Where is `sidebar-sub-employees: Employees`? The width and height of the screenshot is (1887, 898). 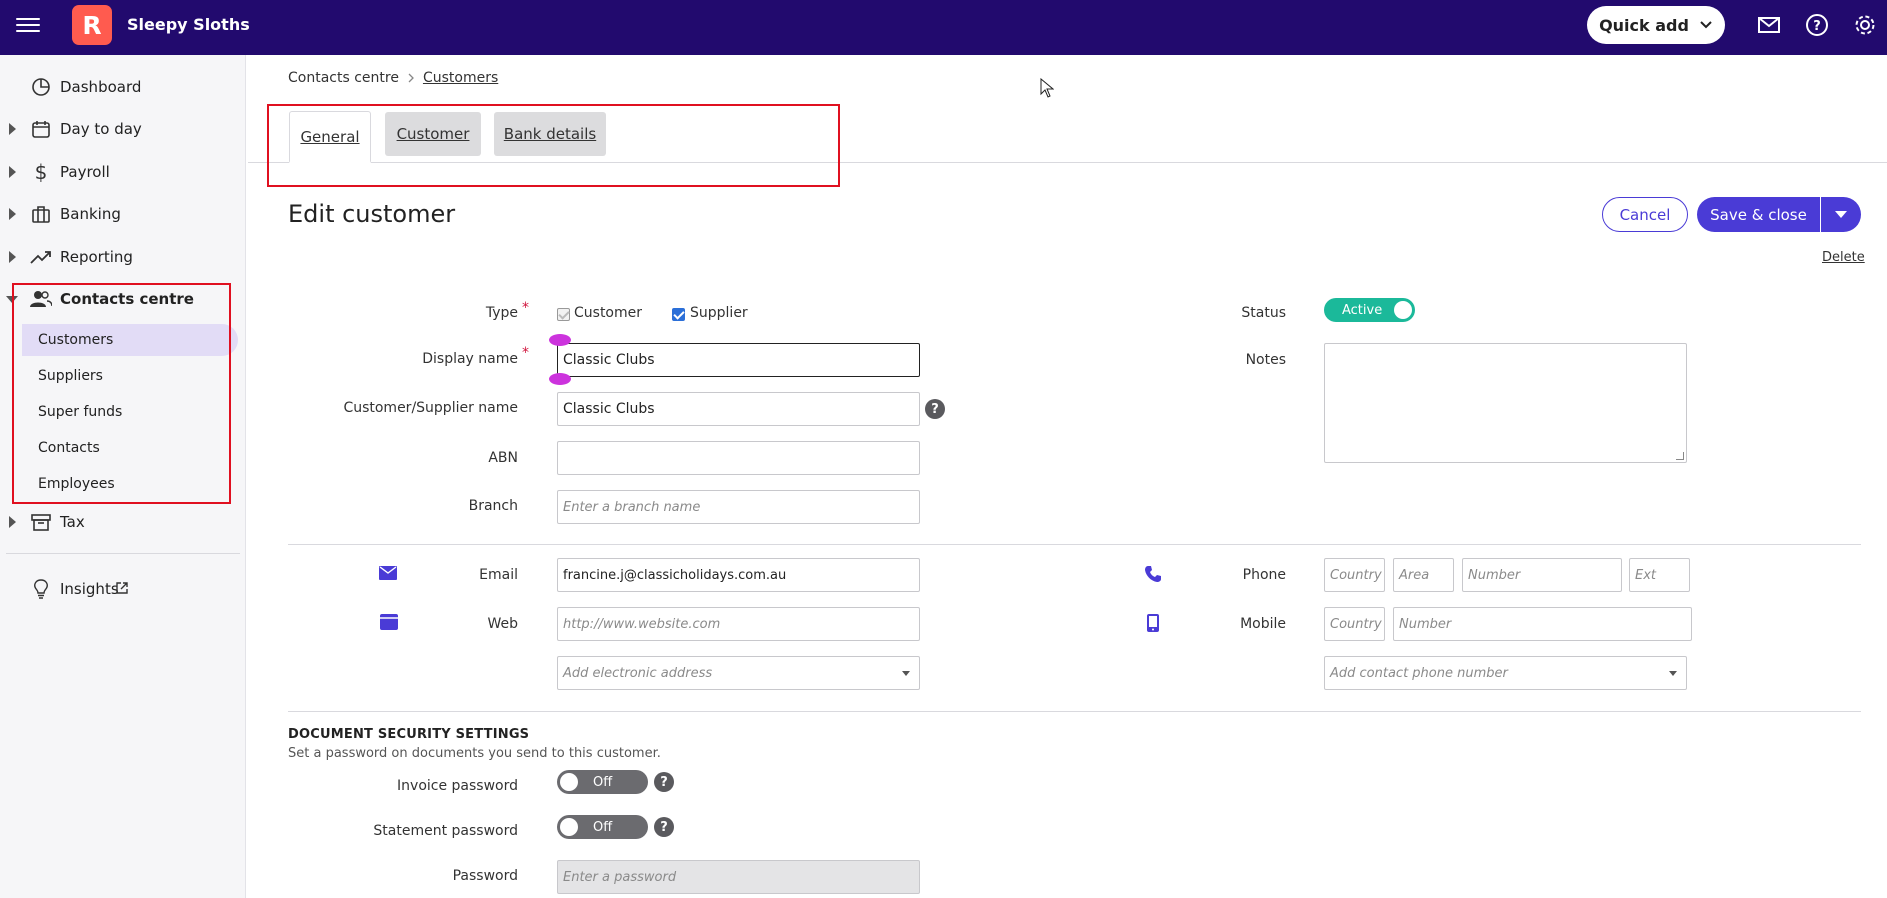
sidebar-sub-employees: Employees is located at coordinates (130, 484).